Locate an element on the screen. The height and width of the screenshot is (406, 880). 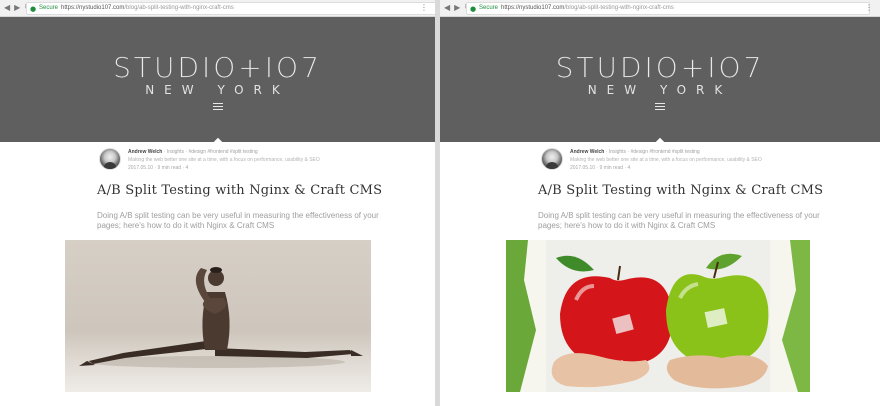
dancer-illustration is located at coordinates (221, 317).